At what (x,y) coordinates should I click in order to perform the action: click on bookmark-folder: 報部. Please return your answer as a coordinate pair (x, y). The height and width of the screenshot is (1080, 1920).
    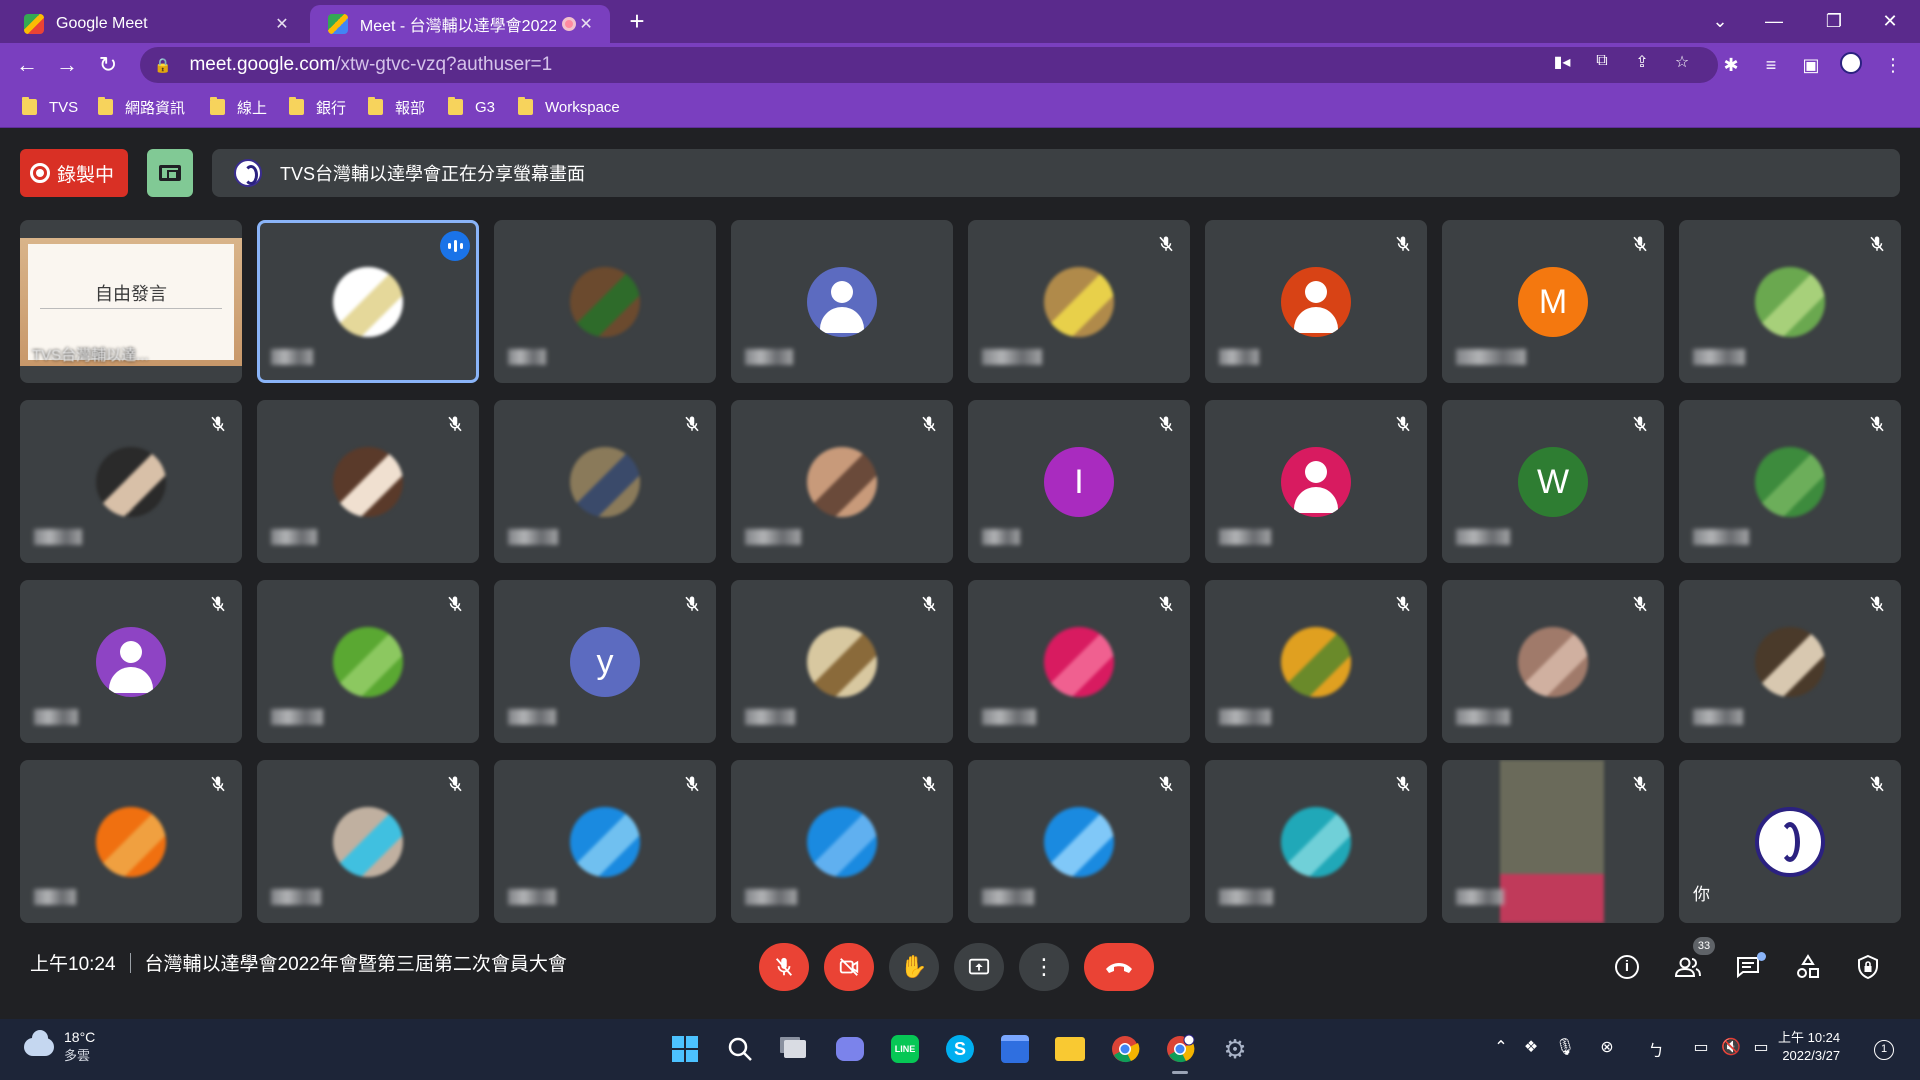
    Looking at the image, I should click on (396, 107).